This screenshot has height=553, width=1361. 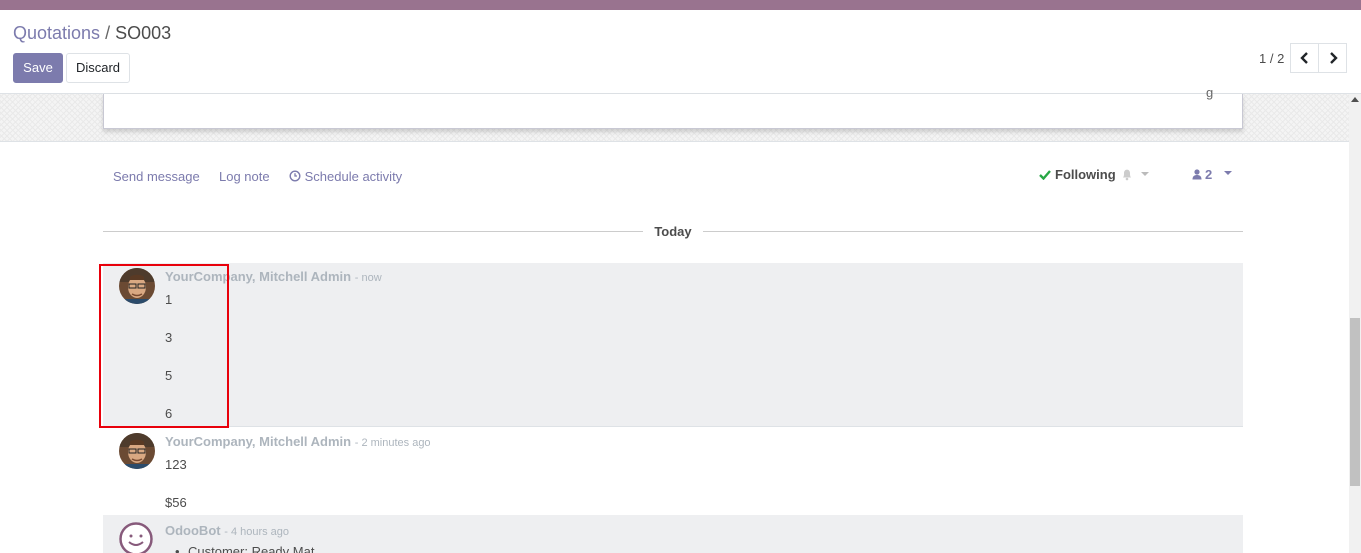 I want to click on send-message-button: Send message, so click(x=156, y=176).